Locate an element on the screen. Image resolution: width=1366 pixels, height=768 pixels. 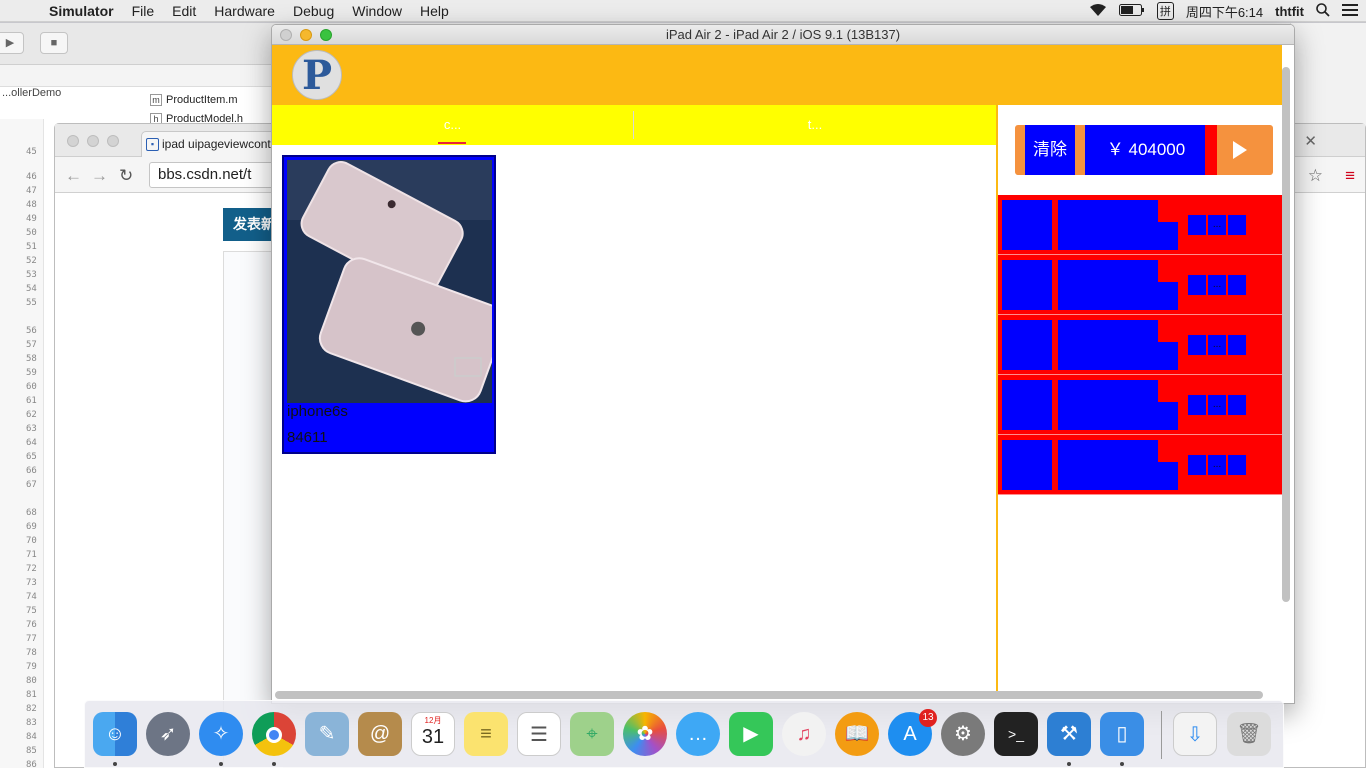
horizontal-scrollbar is located at coordinates (769, 695).